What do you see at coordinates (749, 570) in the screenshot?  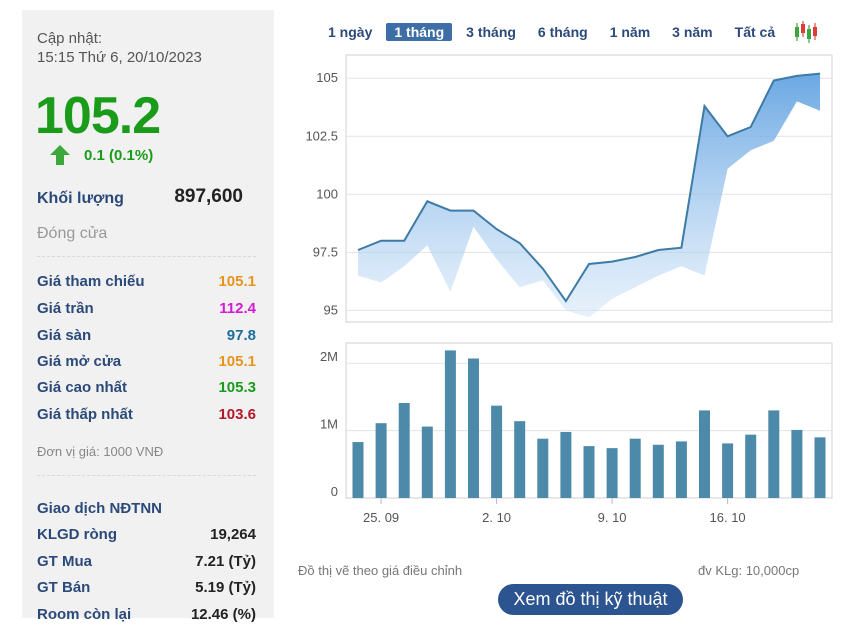 I see `volume-unit-note: đv KLg: 10,000cp` at bounding box center [749, 570].